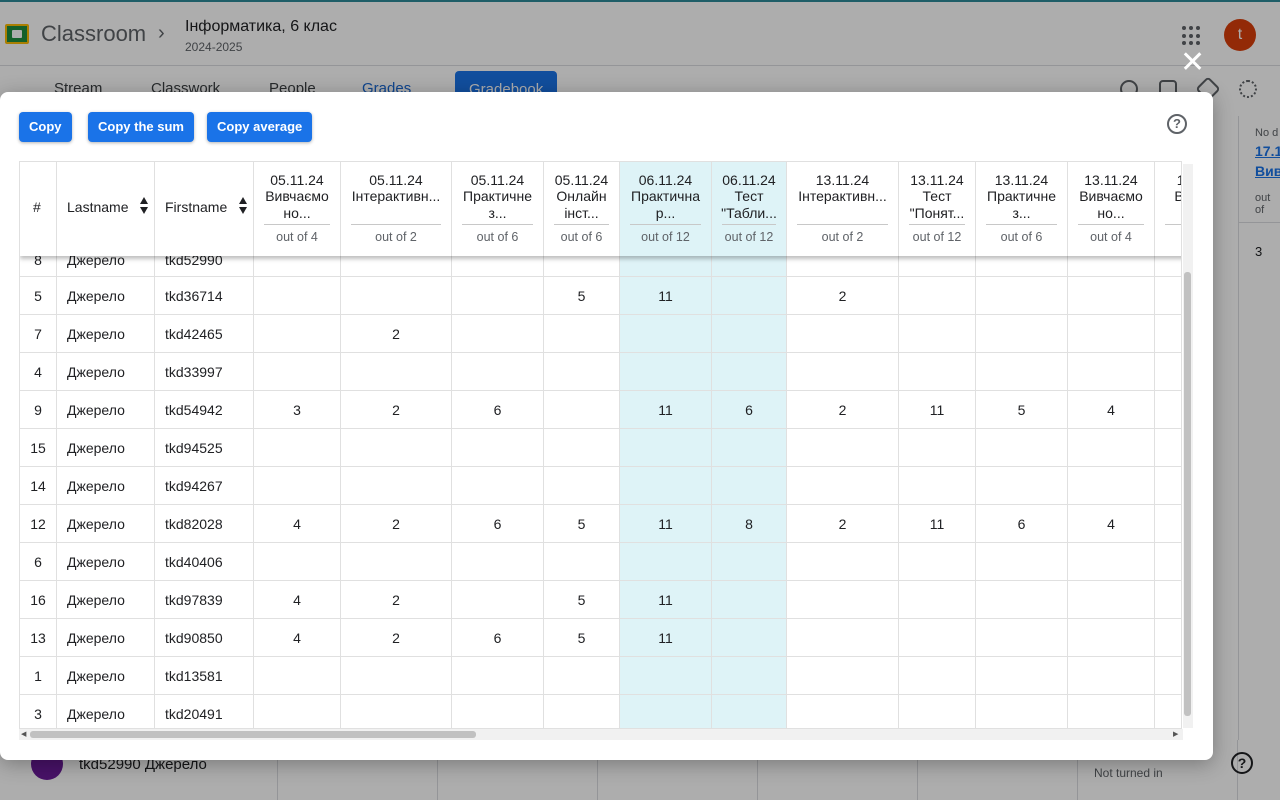  What do you see at coordinates (23, 734) in the screenshot?
I see `scroll-left-icon: ◀` at bounding box center [23, 734].